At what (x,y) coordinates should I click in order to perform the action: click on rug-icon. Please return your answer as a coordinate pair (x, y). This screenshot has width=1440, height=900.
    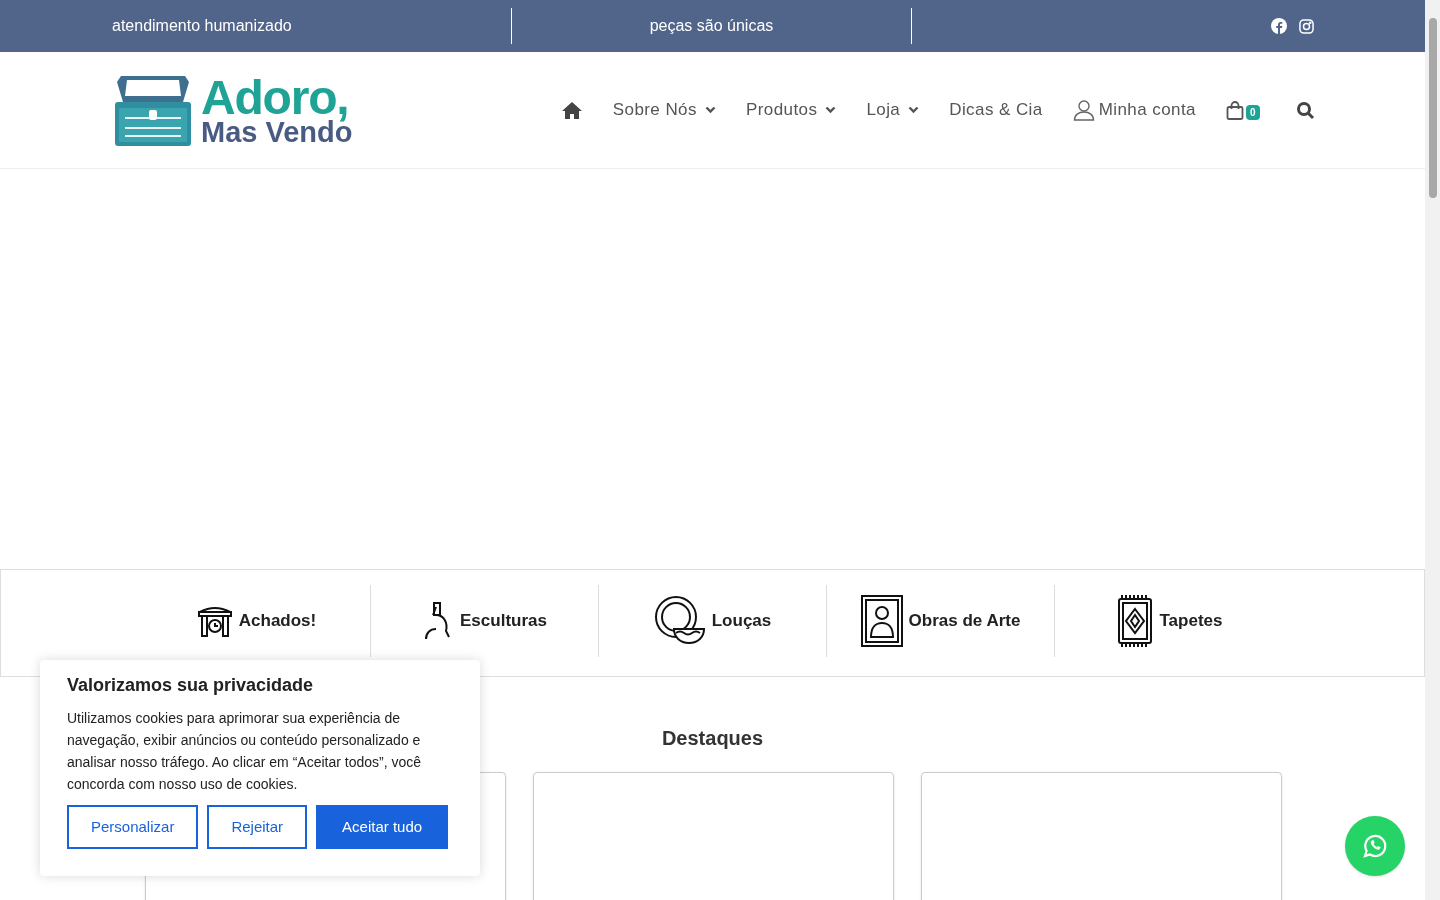
    Looking at the image, I should click on (1134, 621).